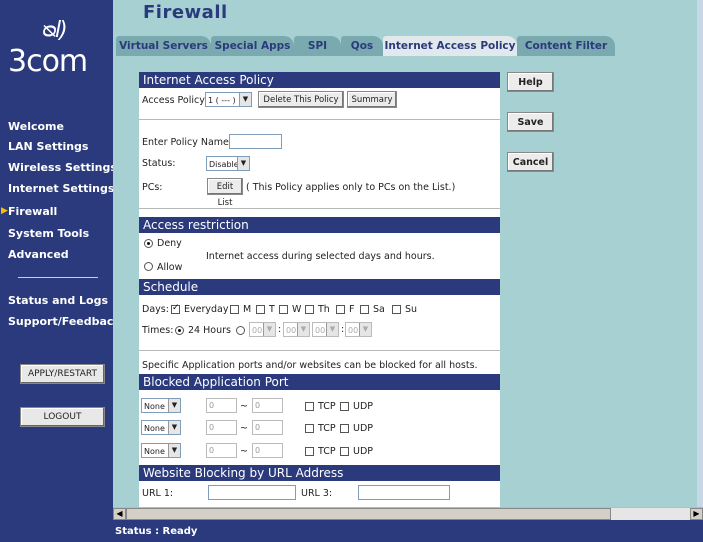 Image resolution: width=703 pixels, height=542 pixels. I want to click on url1-input, so click(252, 492).